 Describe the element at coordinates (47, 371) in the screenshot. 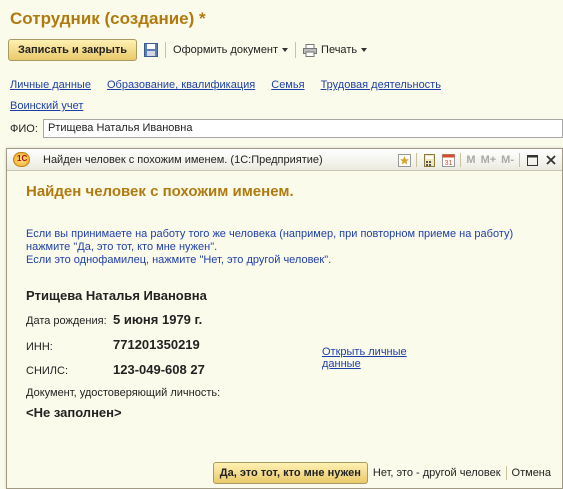

I see `snils-label: СНИЛС:` at that location.